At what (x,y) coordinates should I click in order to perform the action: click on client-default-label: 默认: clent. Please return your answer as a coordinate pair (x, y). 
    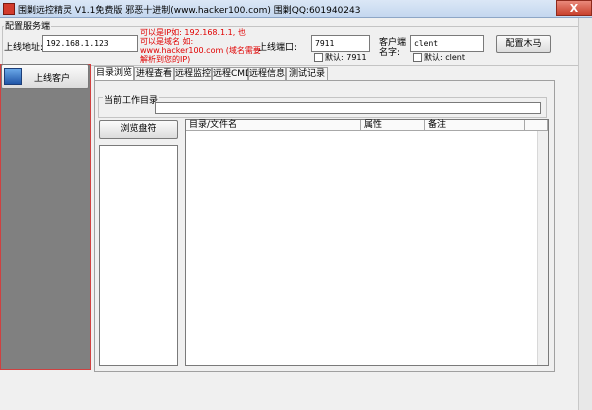
    Looking at the image, I should click on (444, 57).